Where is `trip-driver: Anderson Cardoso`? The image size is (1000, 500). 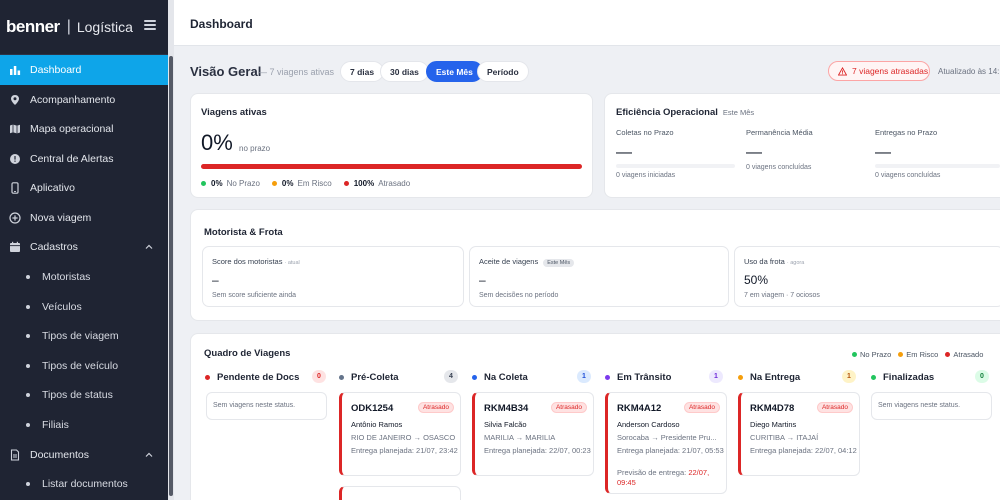 trip-driver: Anderson Cardoso is located at coordinates (648, 424).